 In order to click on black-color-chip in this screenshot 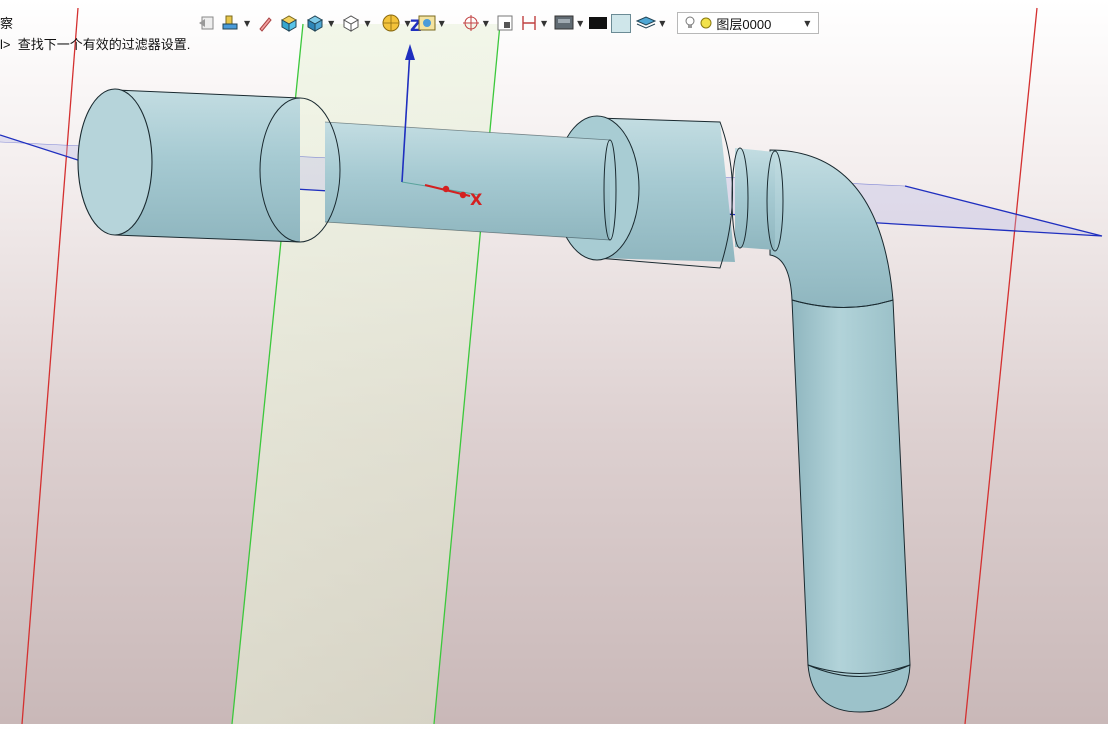, I will do `click(598, 23)`.